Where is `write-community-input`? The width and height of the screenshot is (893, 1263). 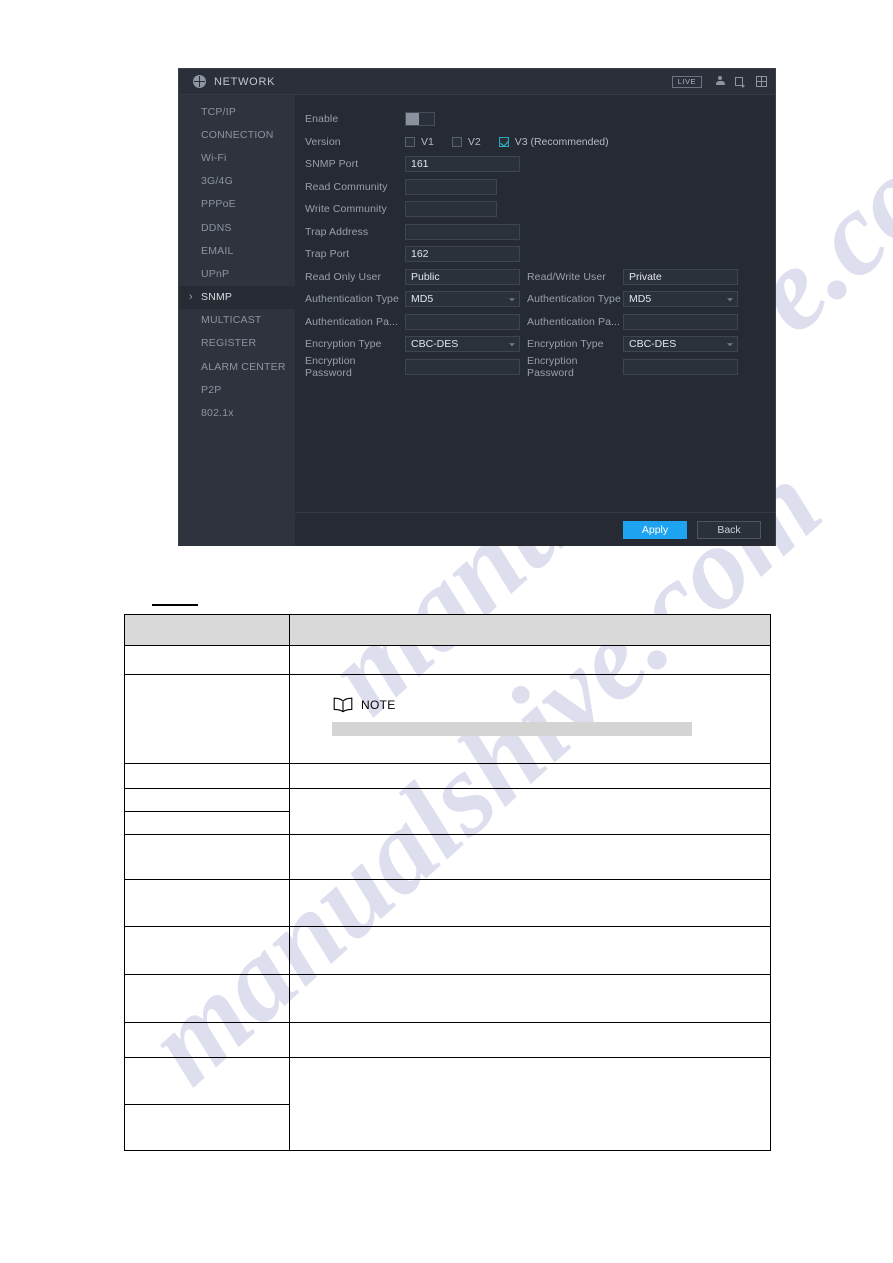
write-community-input is located at coordinates (451, 209).